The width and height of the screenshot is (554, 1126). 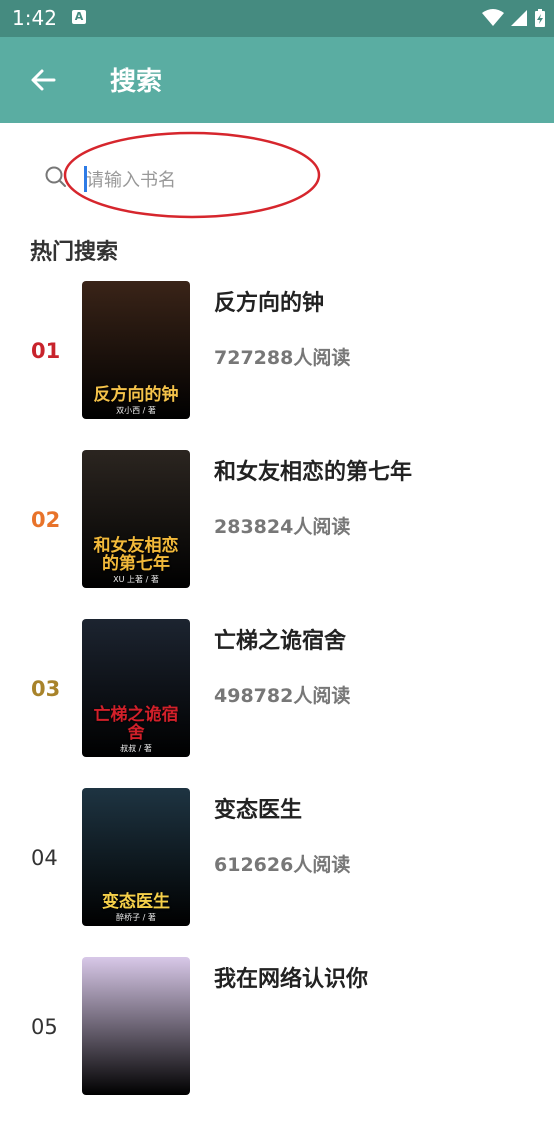 I want to click on book-title: 变态医生, so click(x=258, y=810).